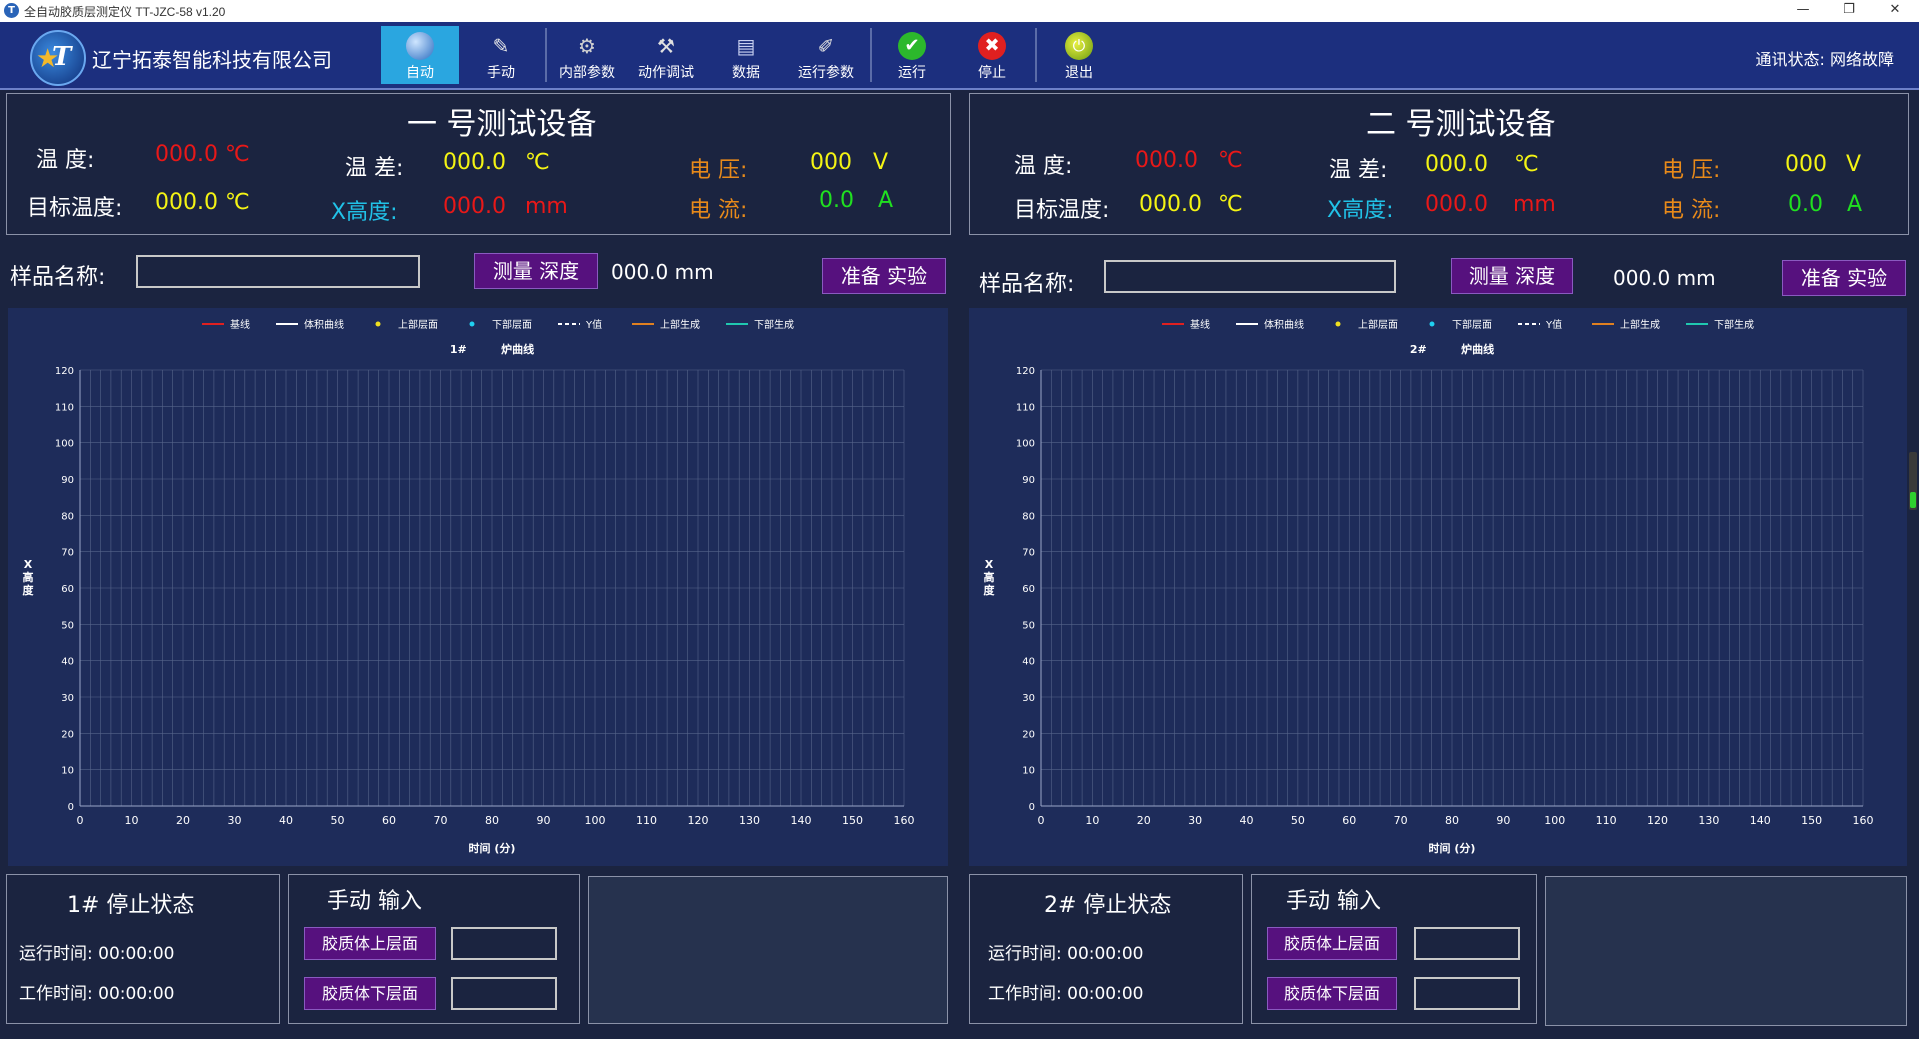  Describe the element at coordinates (768, 950) in the screenshot. I see `device-1-message-box` at that location.